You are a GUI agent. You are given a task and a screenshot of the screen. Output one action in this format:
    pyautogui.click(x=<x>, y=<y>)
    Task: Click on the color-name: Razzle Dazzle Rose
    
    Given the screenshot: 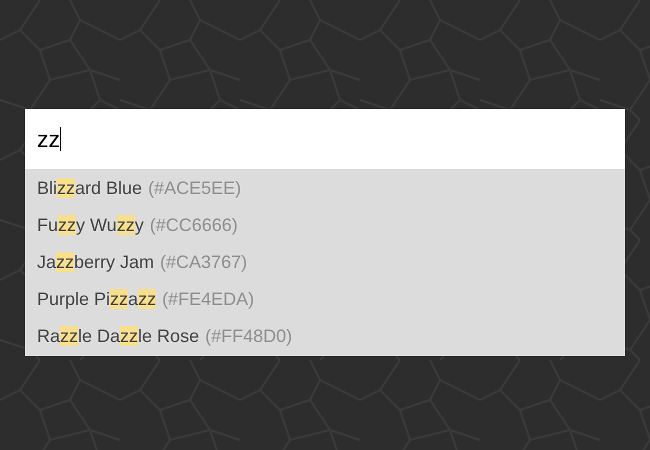 What is the action you would take?
    pyautogui.click(x=118, y=336)
    